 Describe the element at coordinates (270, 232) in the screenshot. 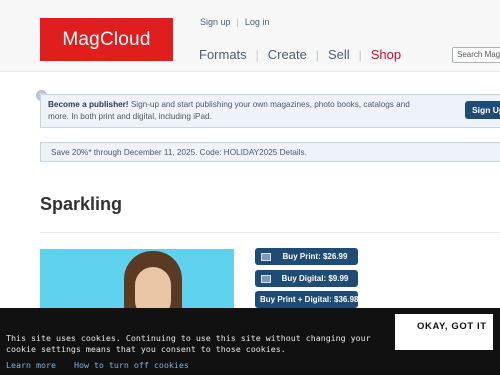

I see `divider` at that location.